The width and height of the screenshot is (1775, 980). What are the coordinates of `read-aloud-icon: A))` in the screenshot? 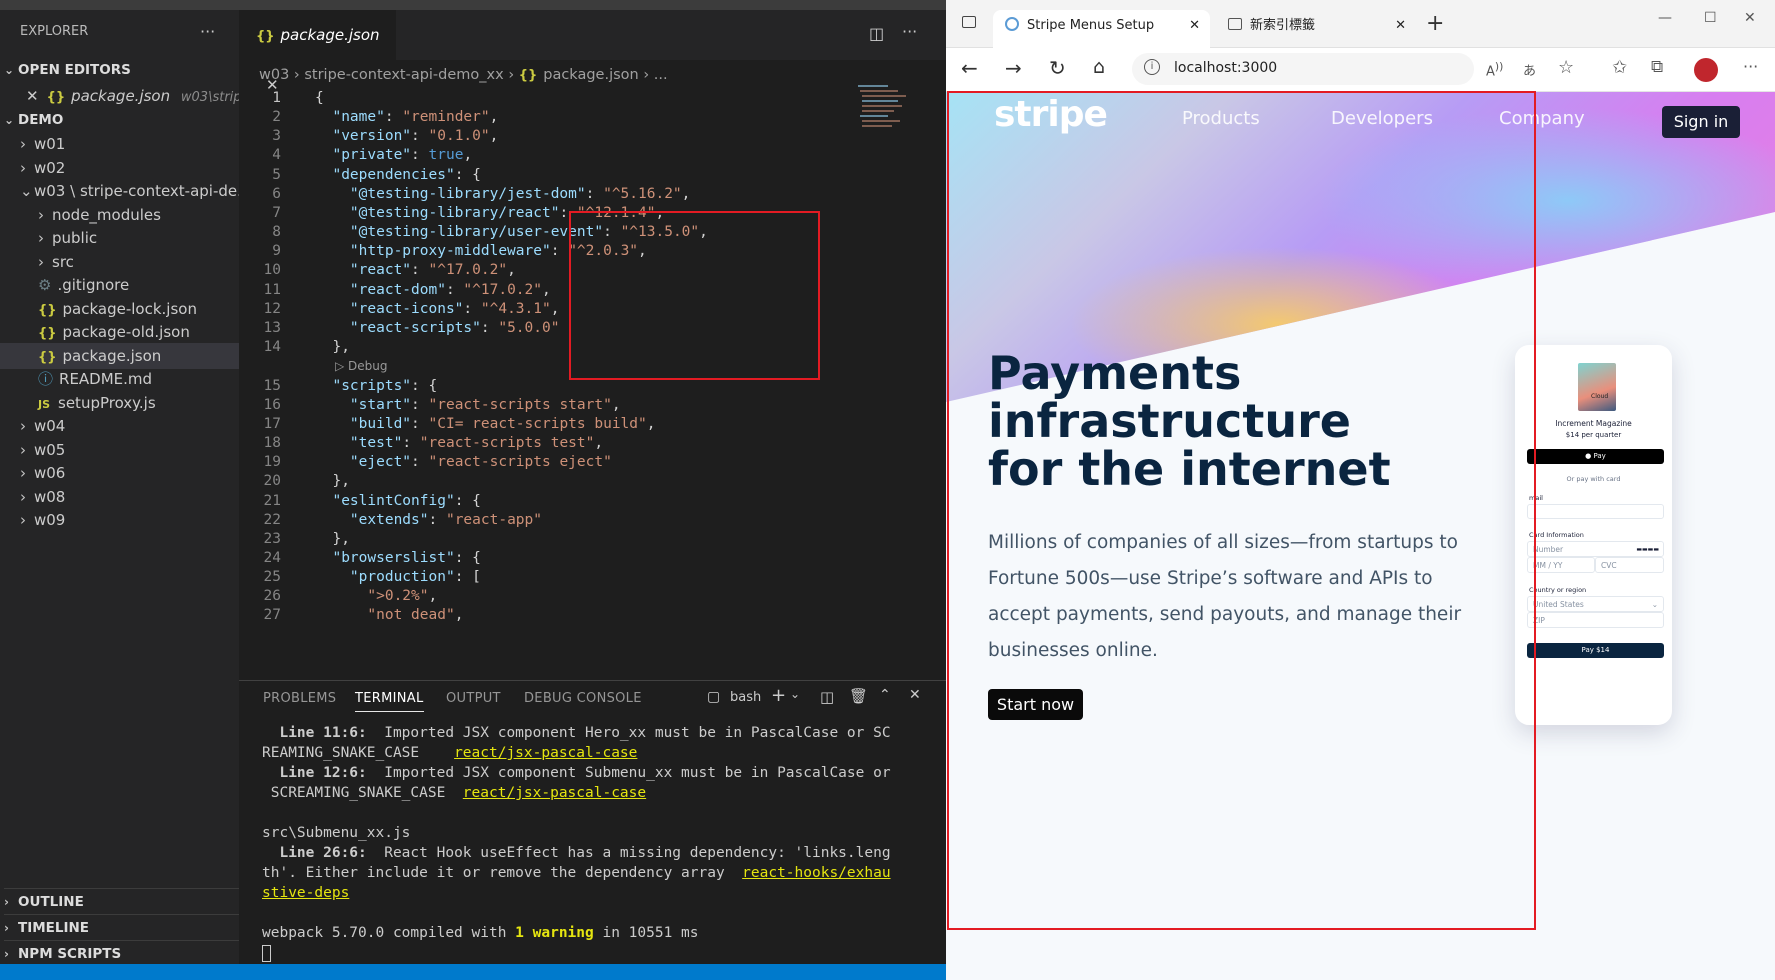 It's located at (1494, 69).